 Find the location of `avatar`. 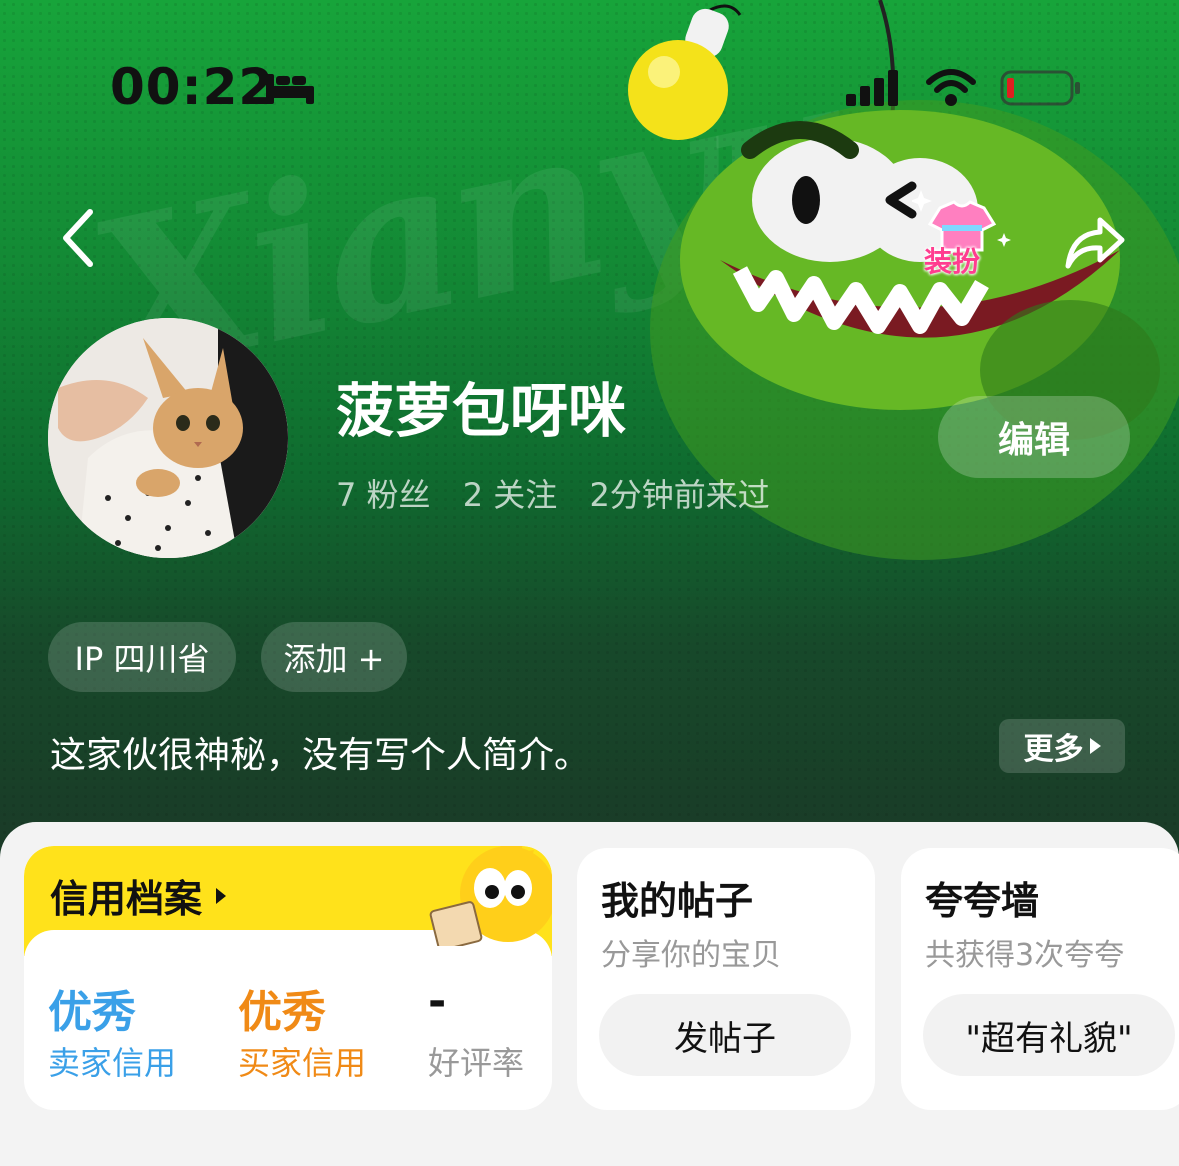

avatar is located at coordinates (168, 438).